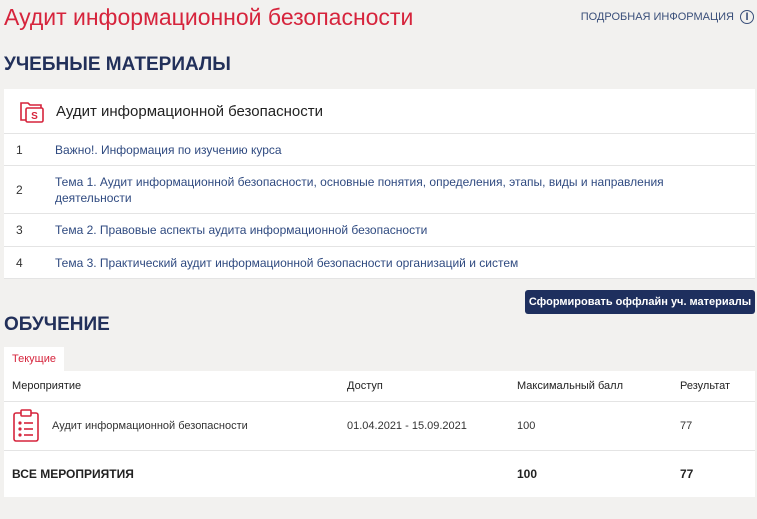  What do you see at coordinates (47, 386) in the screenshot?
I see `column-header-event: Мероприятие` at bounding box center [47, 386].